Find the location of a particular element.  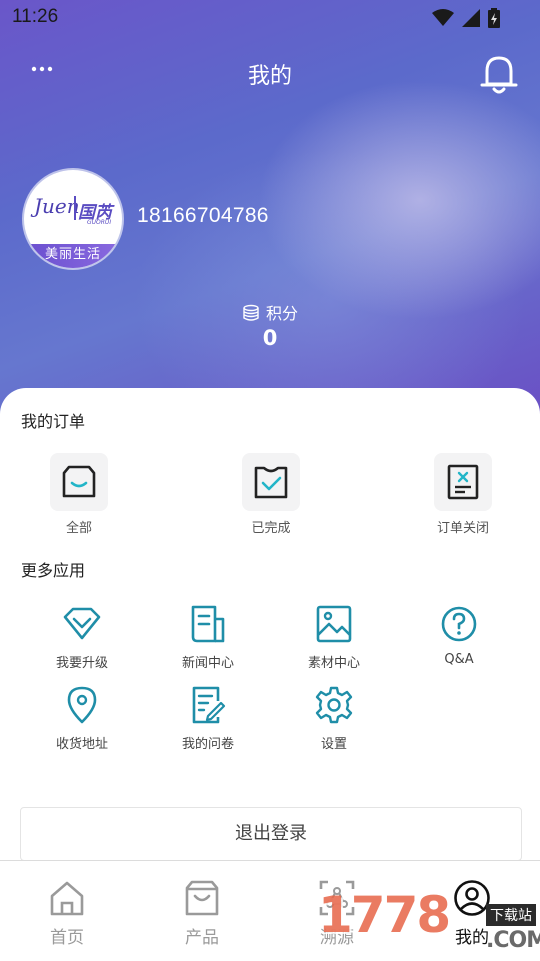

tab-home: 首页 is located at coordinates (67, 913).